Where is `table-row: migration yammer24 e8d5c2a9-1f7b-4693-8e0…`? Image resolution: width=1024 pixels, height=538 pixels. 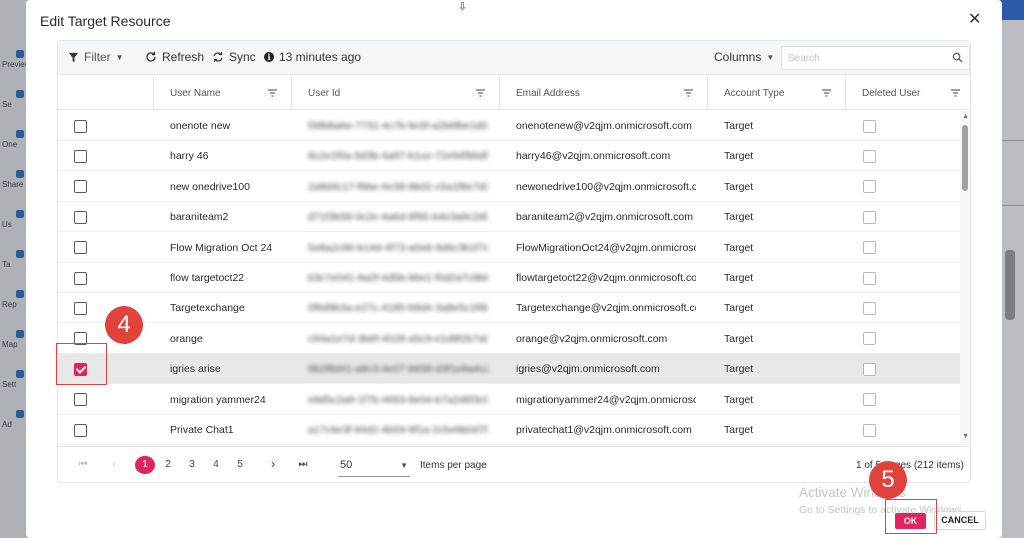
table-row: migration yammer24 e8d5c2a9-1f7b-4693-8e0… is located at coordinates (509, 400).